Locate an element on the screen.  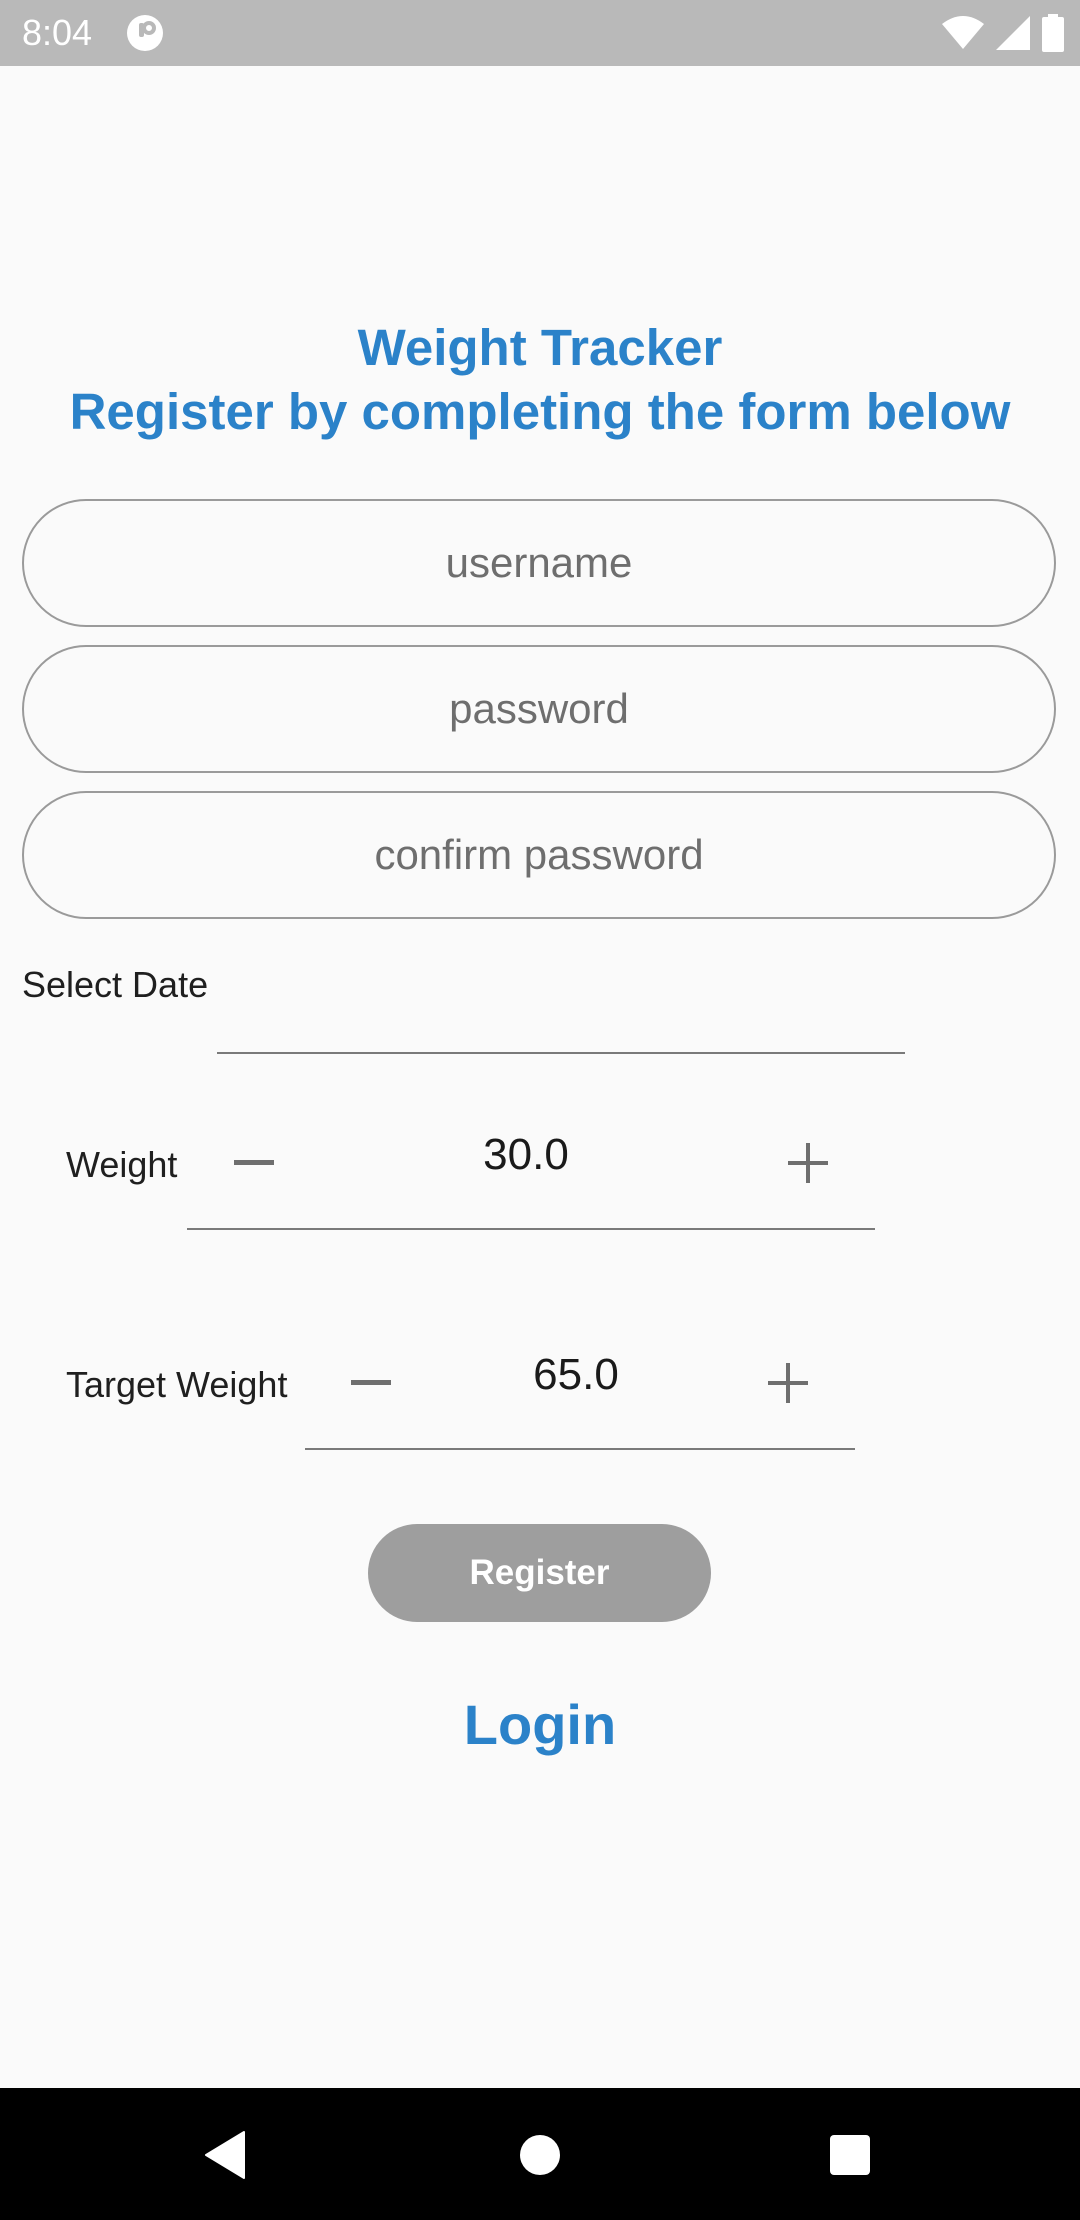
back-icon is located at coordinates (225, 2155).